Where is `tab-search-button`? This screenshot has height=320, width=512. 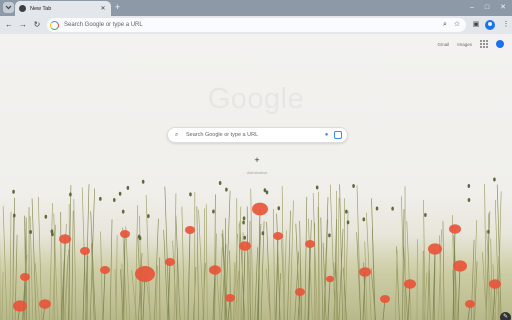
tab-search-button is located at coordinates (8, 7).